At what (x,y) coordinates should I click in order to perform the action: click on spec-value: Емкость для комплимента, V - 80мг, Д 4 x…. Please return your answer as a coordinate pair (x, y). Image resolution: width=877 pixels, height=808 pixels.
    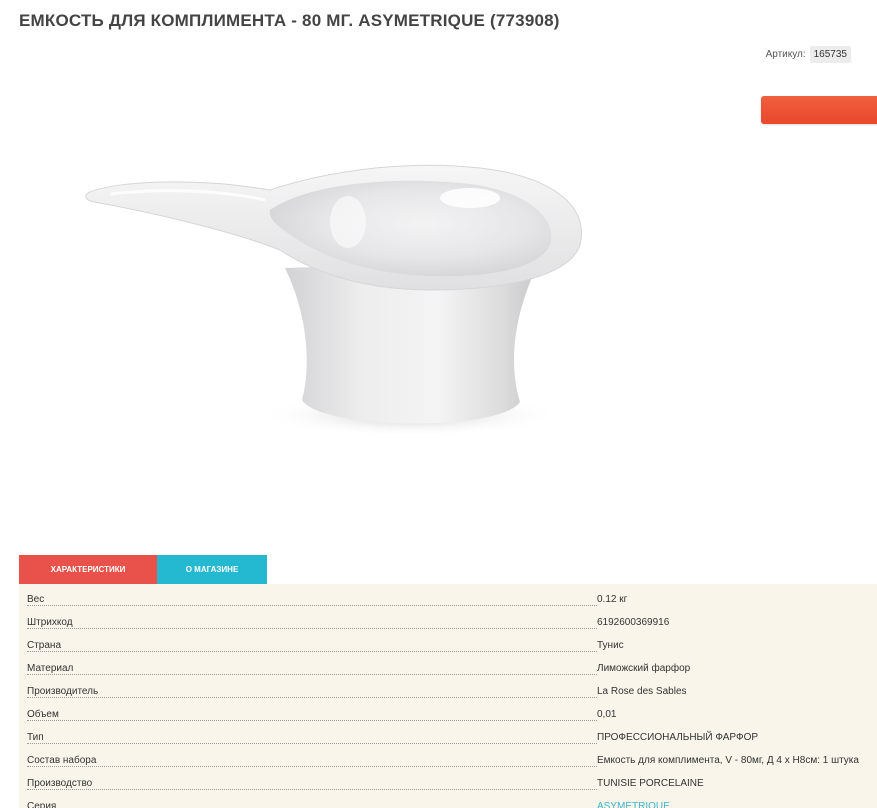
    Looking at the image, I should click on (728, 760).